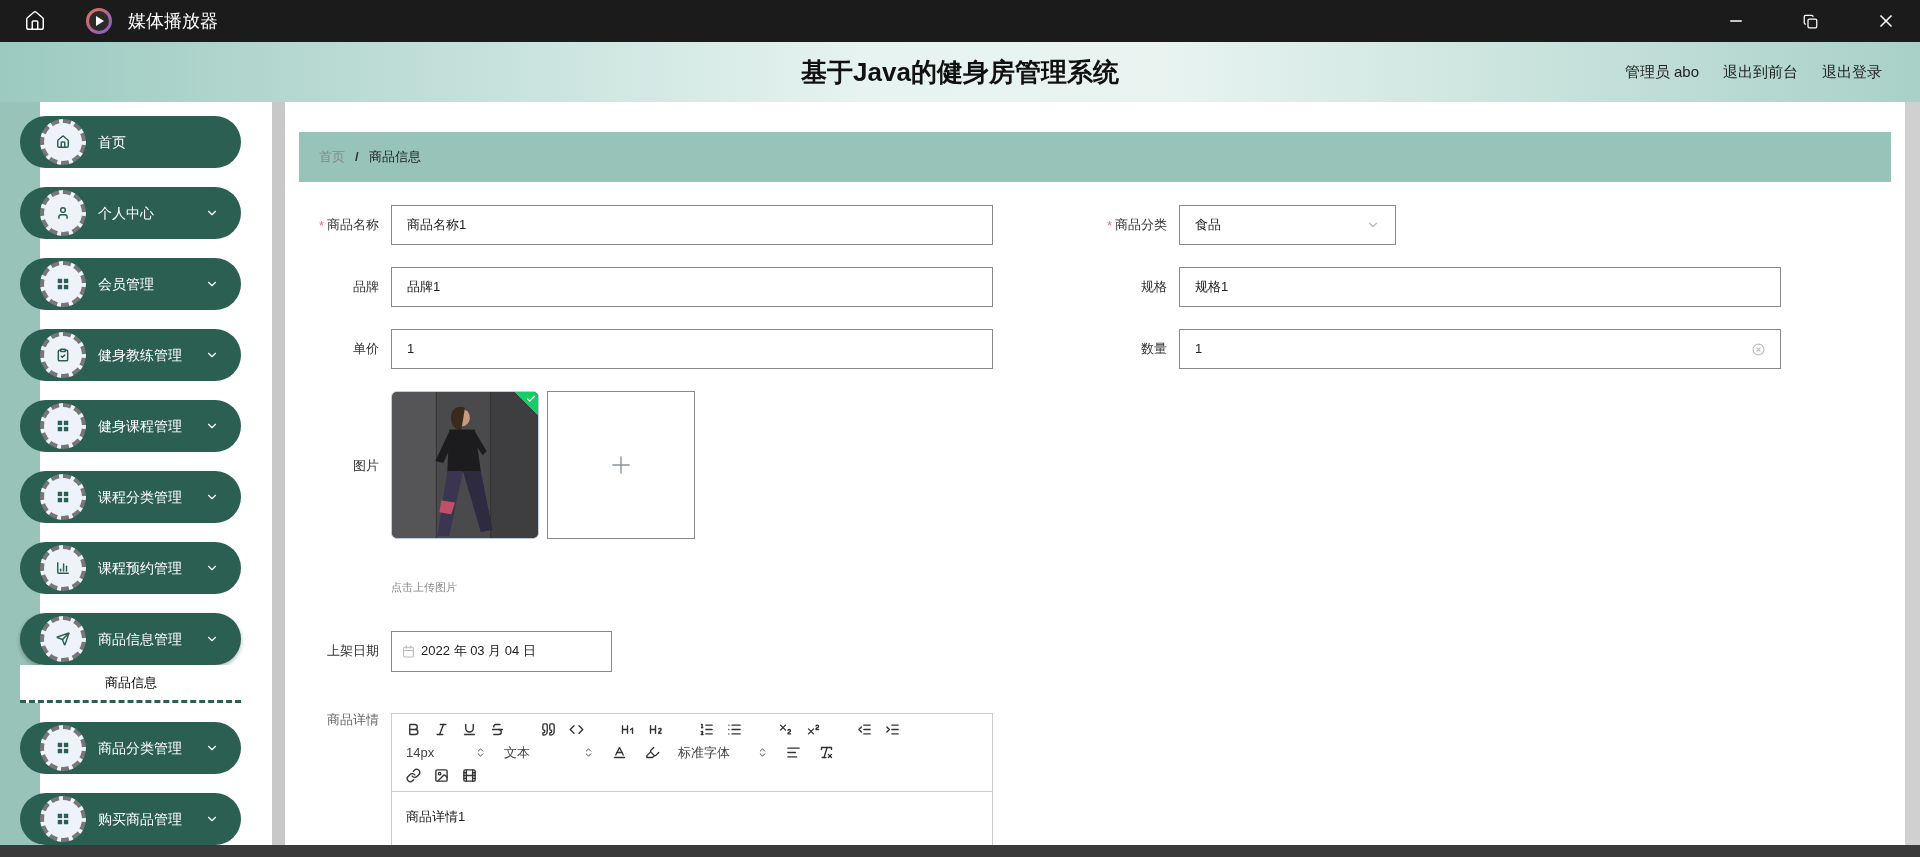  What do you see at coordinates (652, 752) in the screenshot?
I see `highlight-icon` at bounding box center [652, 752].